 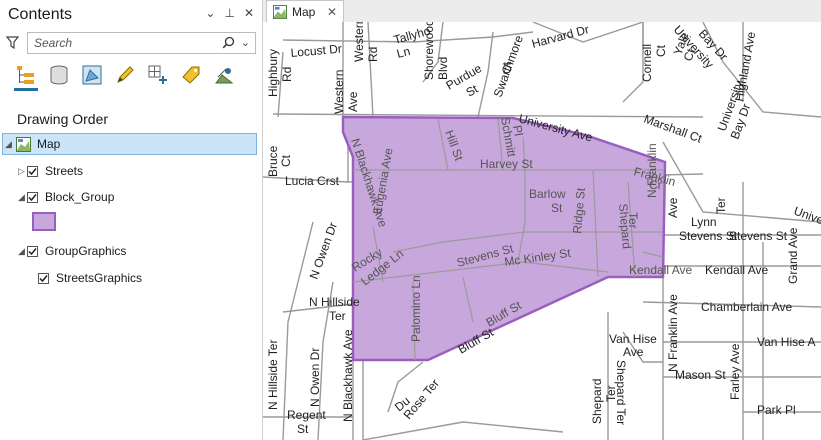 What do you see at coordinates (44, 221) in the screenshot?
I see `block-group-symbol-swatch` at bounding box center [44, 221].